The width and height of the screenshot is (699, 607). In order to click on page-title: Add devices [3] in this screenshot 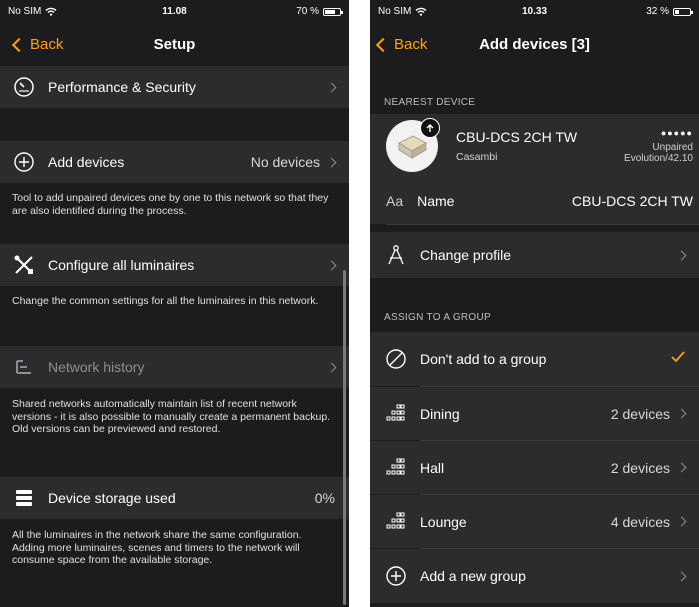, I will do `click(534, 44)`.